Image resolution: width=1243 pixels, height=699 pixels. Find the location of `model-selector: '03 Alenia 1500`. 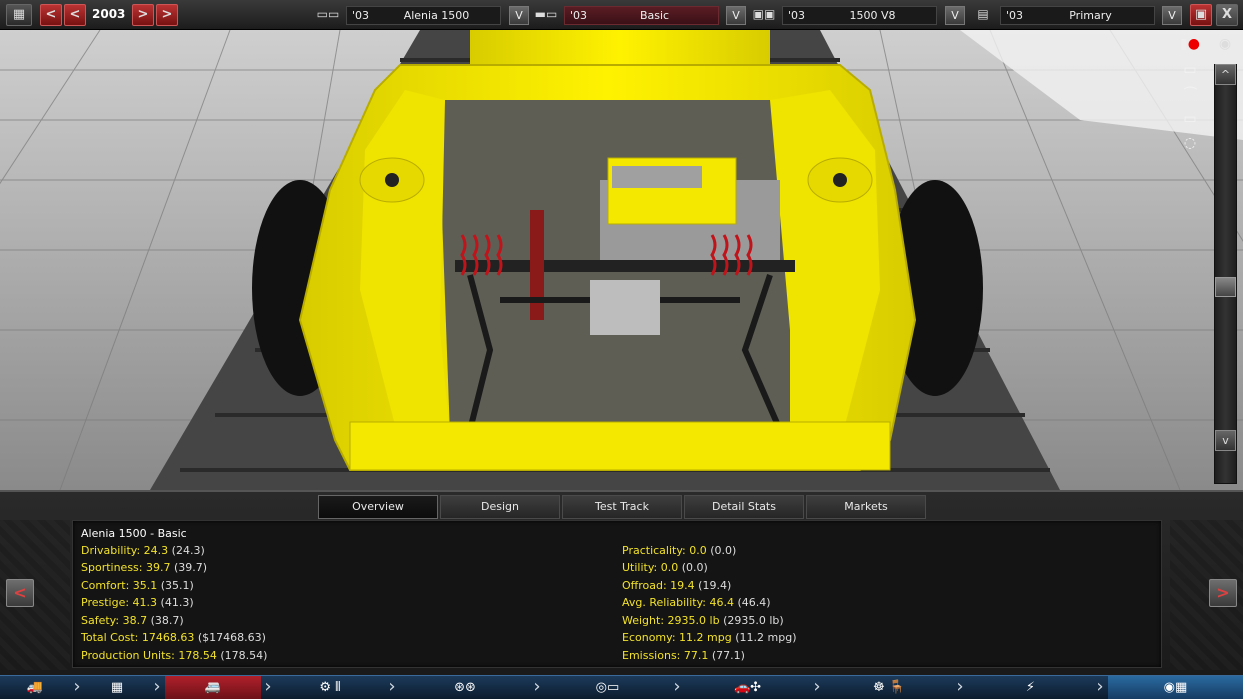

model-selector: '03 Alenia 1500 is located at coordinates (423, 15).